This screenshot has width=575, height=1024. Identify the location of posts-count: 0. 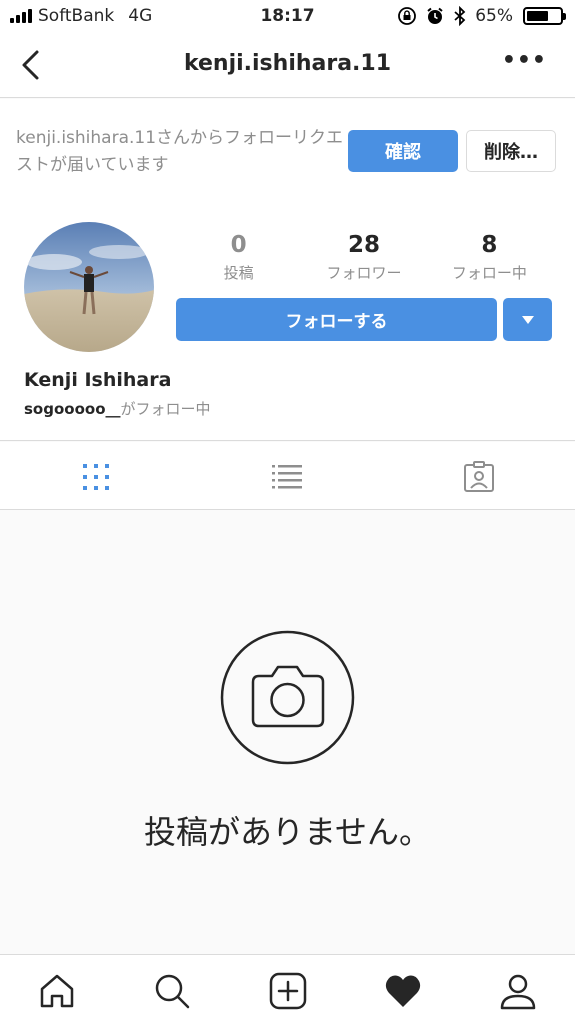
(238, 245).